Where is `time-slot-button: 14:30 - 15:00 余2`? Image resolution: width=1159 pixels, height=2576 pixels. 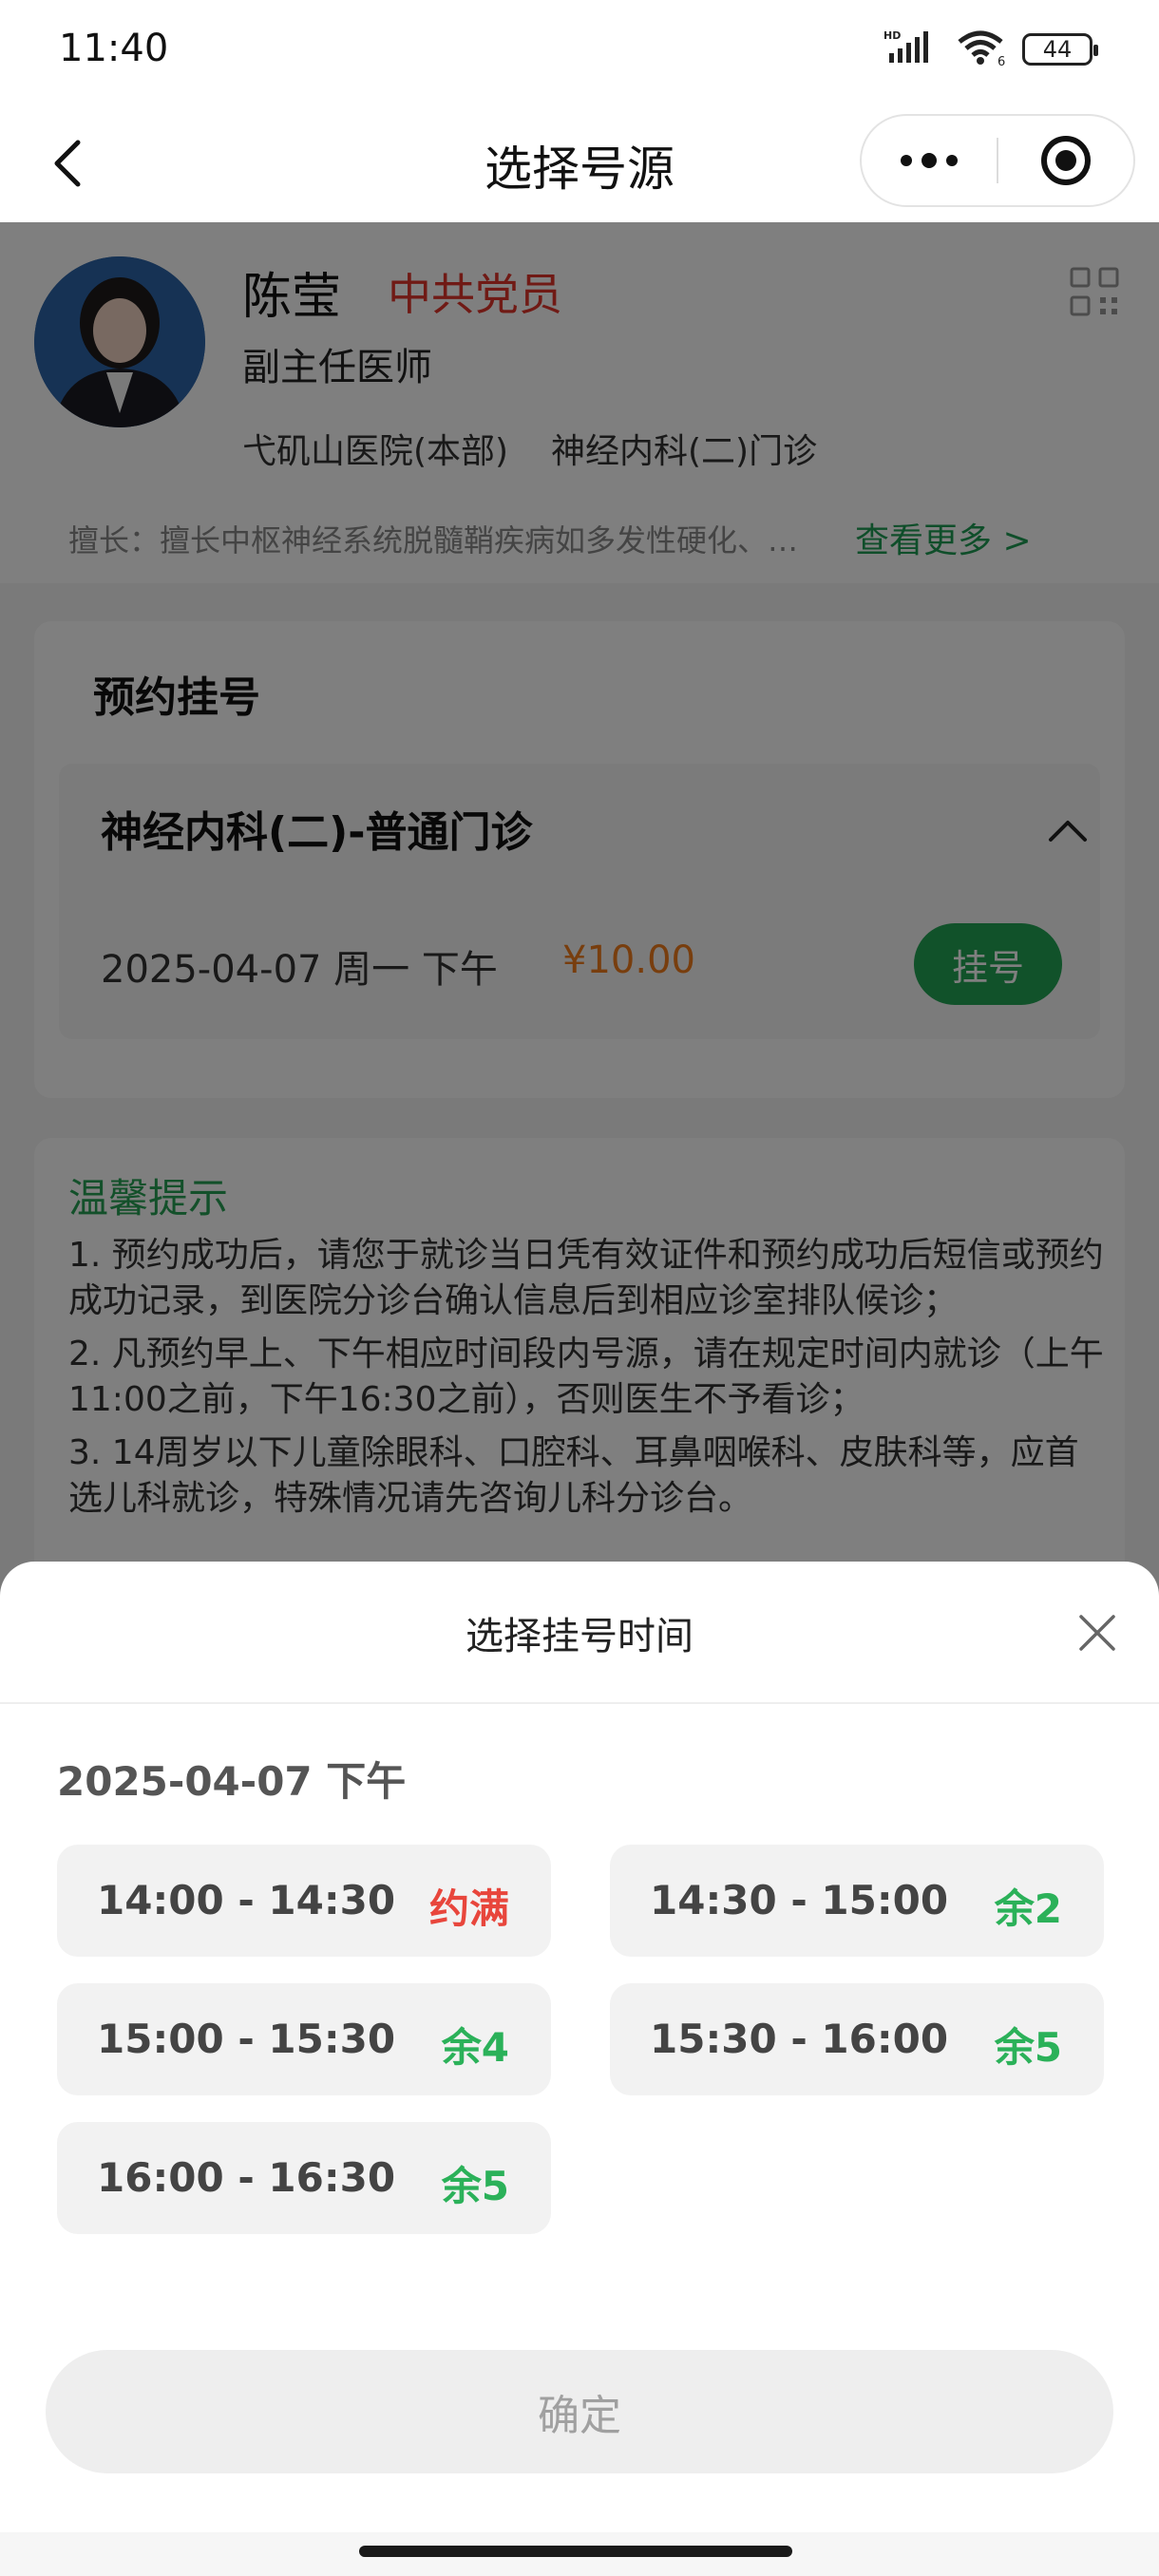 time-slot-button: 14:30 - 15:00 余2 is located at coordinates (857, 1901).